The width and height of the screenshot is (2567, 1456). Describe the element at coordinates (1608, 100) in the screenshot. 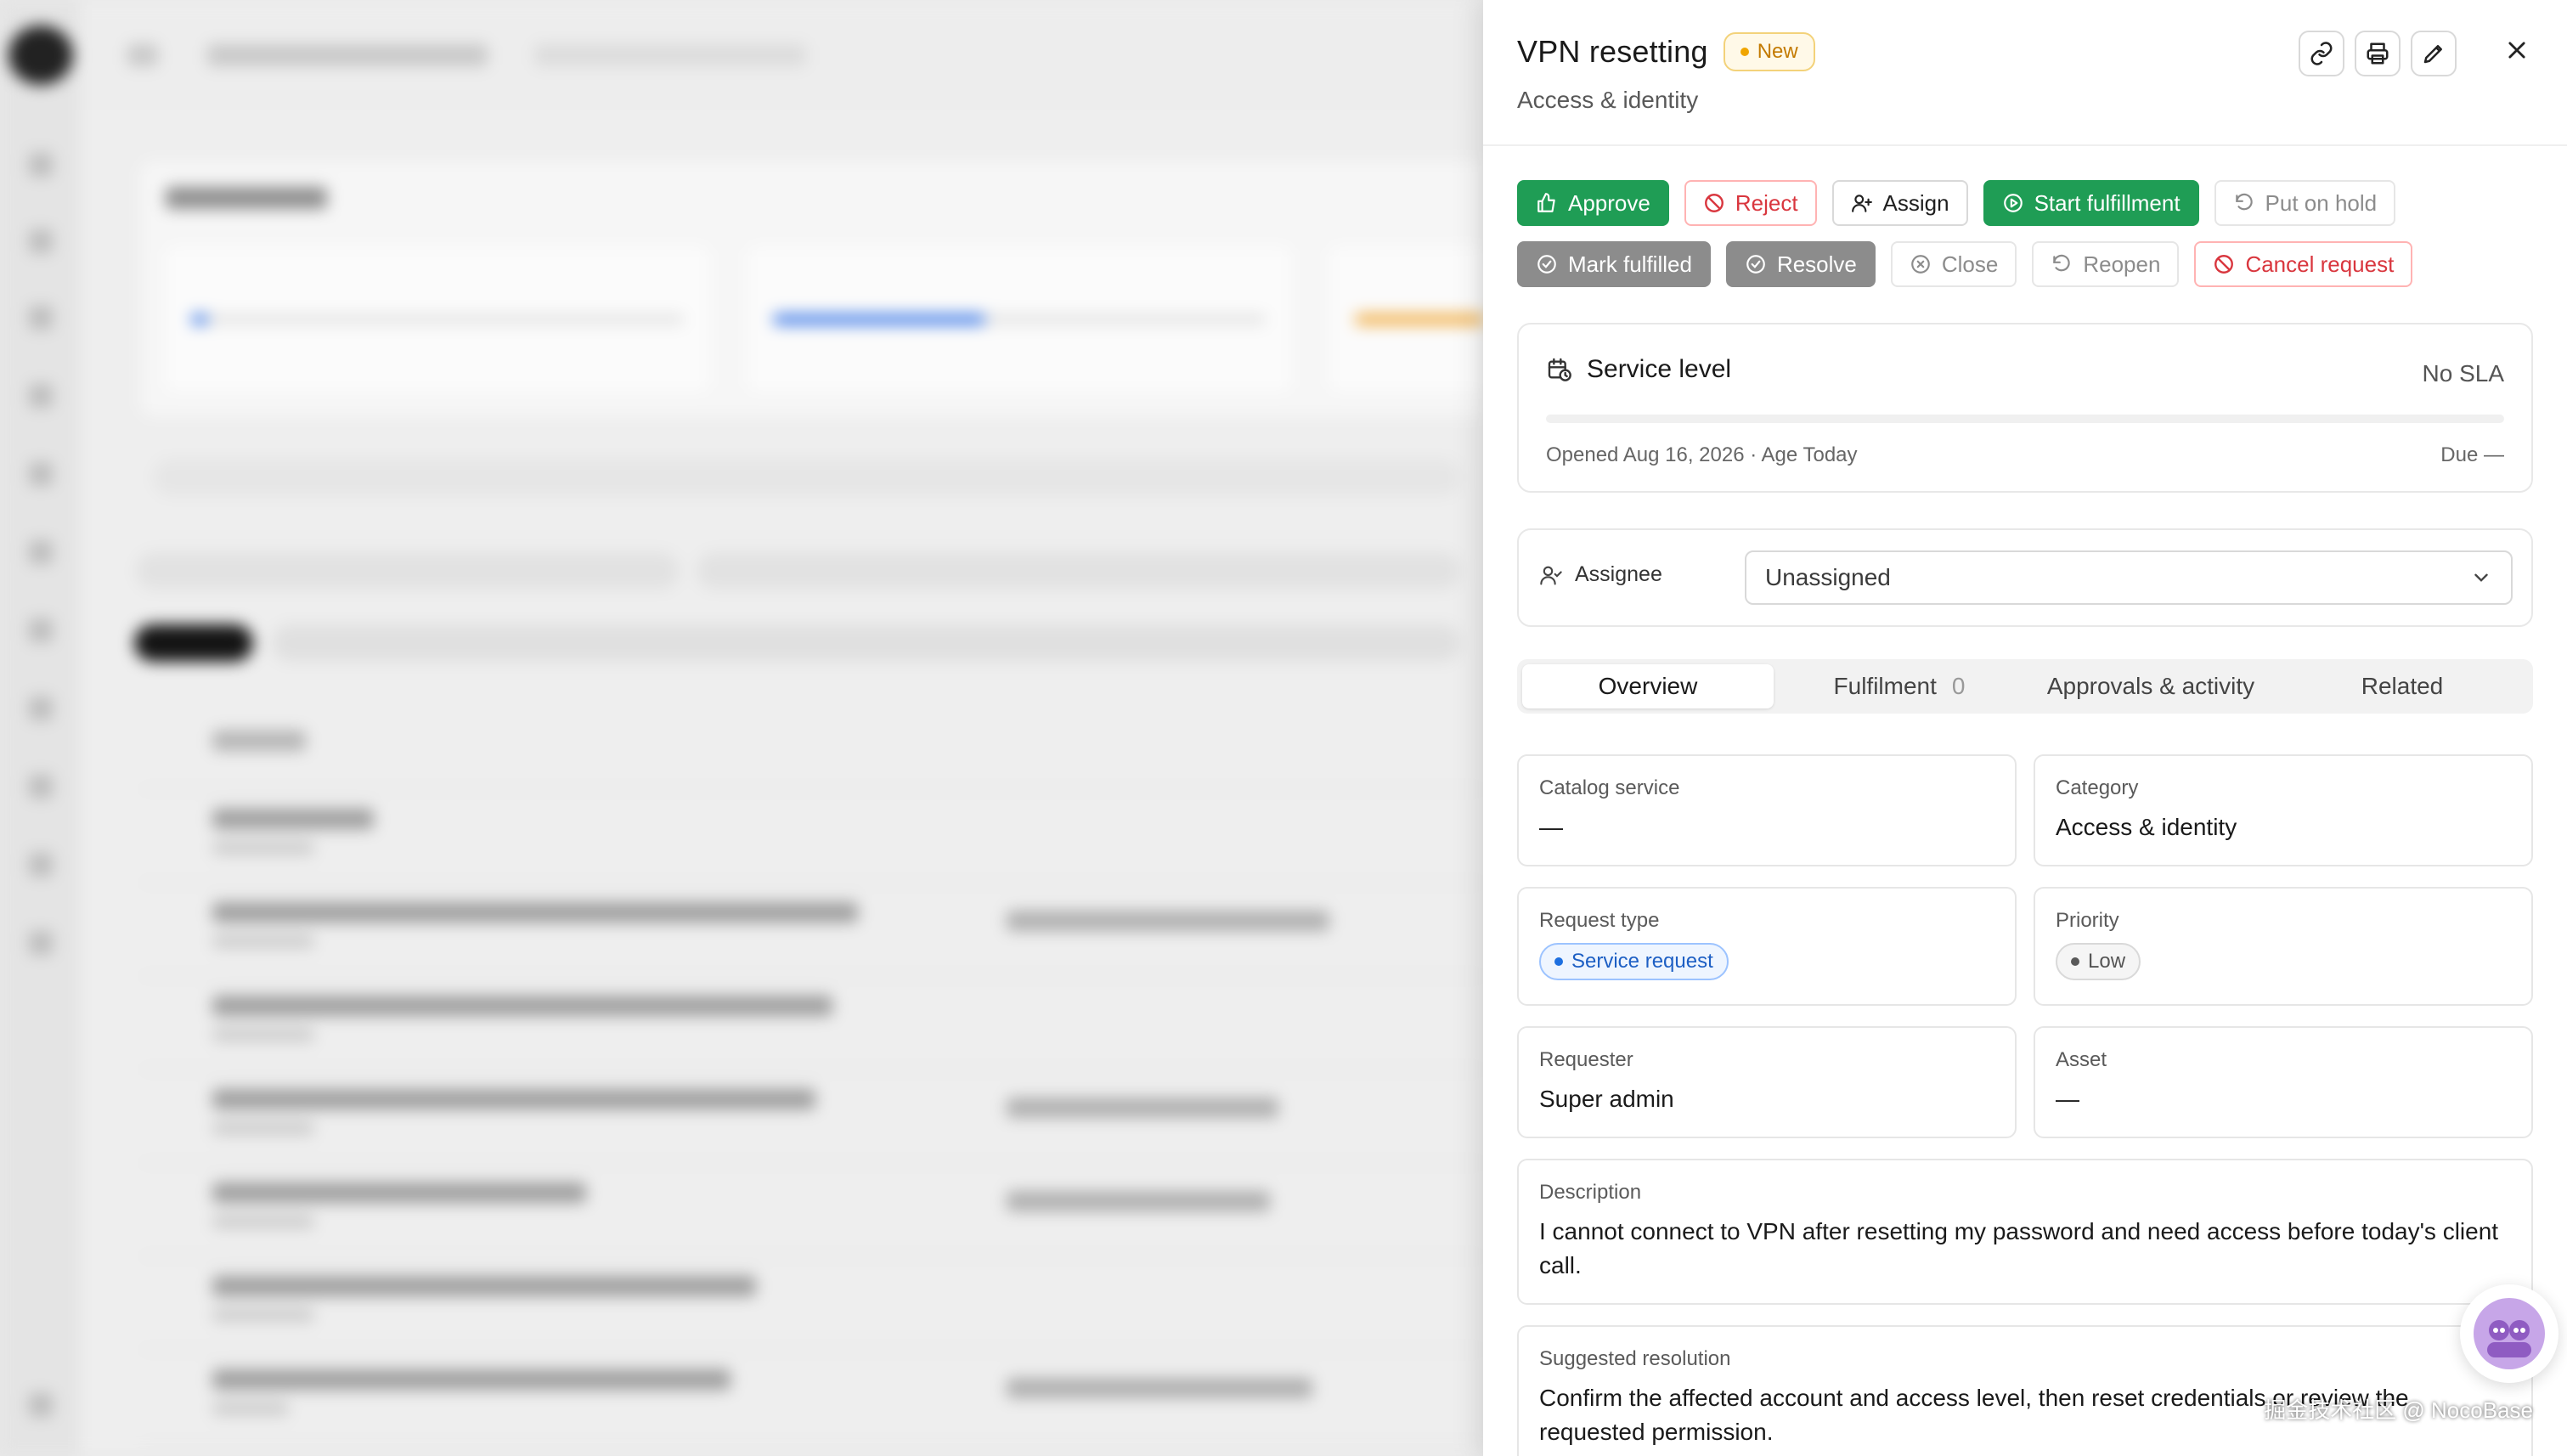

I see `request-subtitle: Access & identity` at that location.